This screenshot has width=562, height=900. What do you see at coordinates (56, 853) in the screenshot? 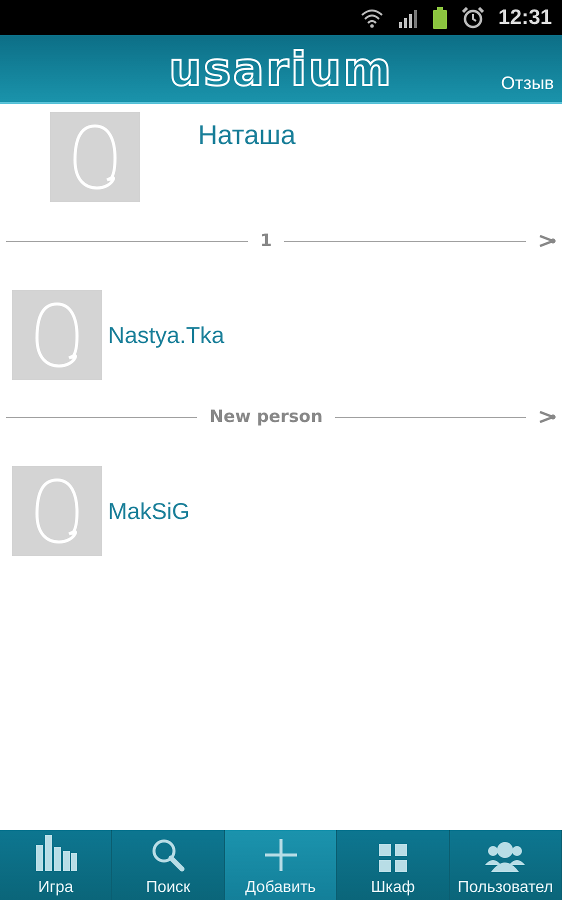
I see `chart-icon` at bounding box center [56, 853].